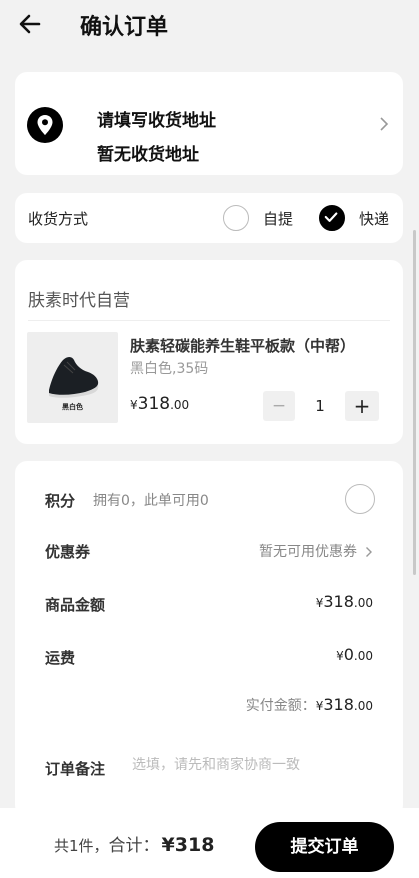 Image resolution: width=419 pixels, height=878 pixels. What do you see at coordinates (180, 405) in the screenshot?
I see `price-decimal: .00` at bounding box center [180, 405].